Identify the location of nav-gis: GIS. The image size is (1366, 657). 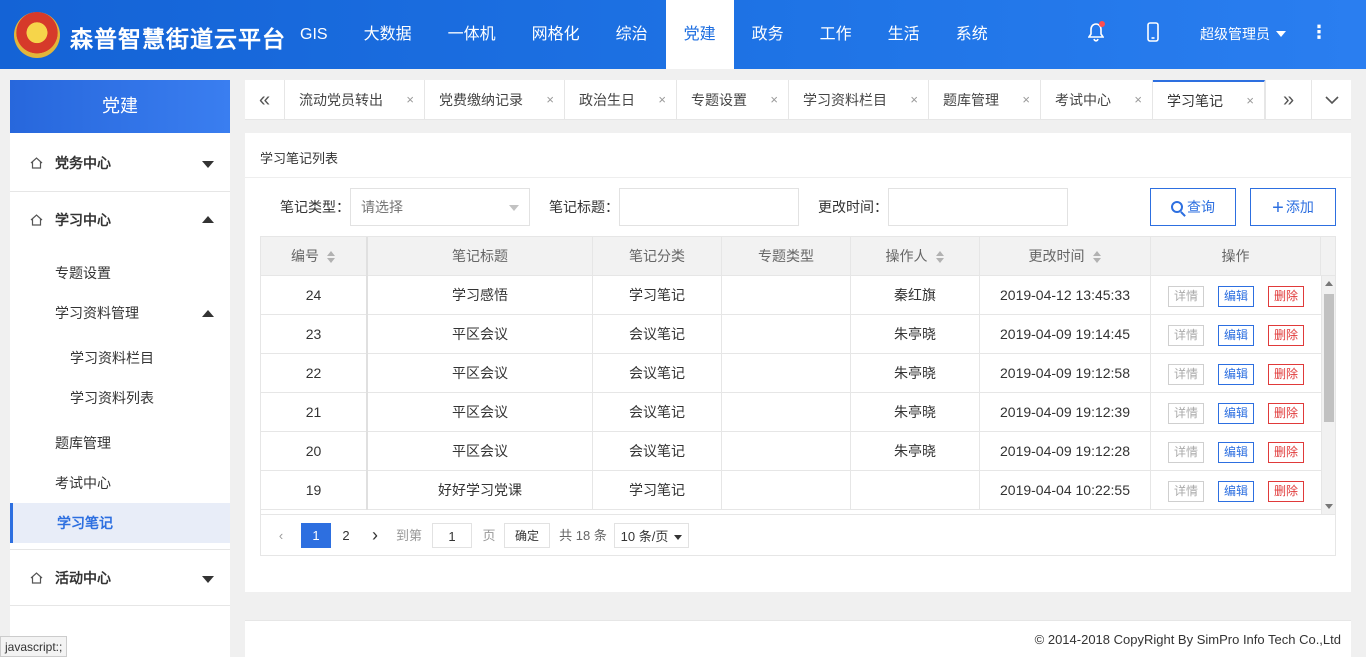
(314, 34).